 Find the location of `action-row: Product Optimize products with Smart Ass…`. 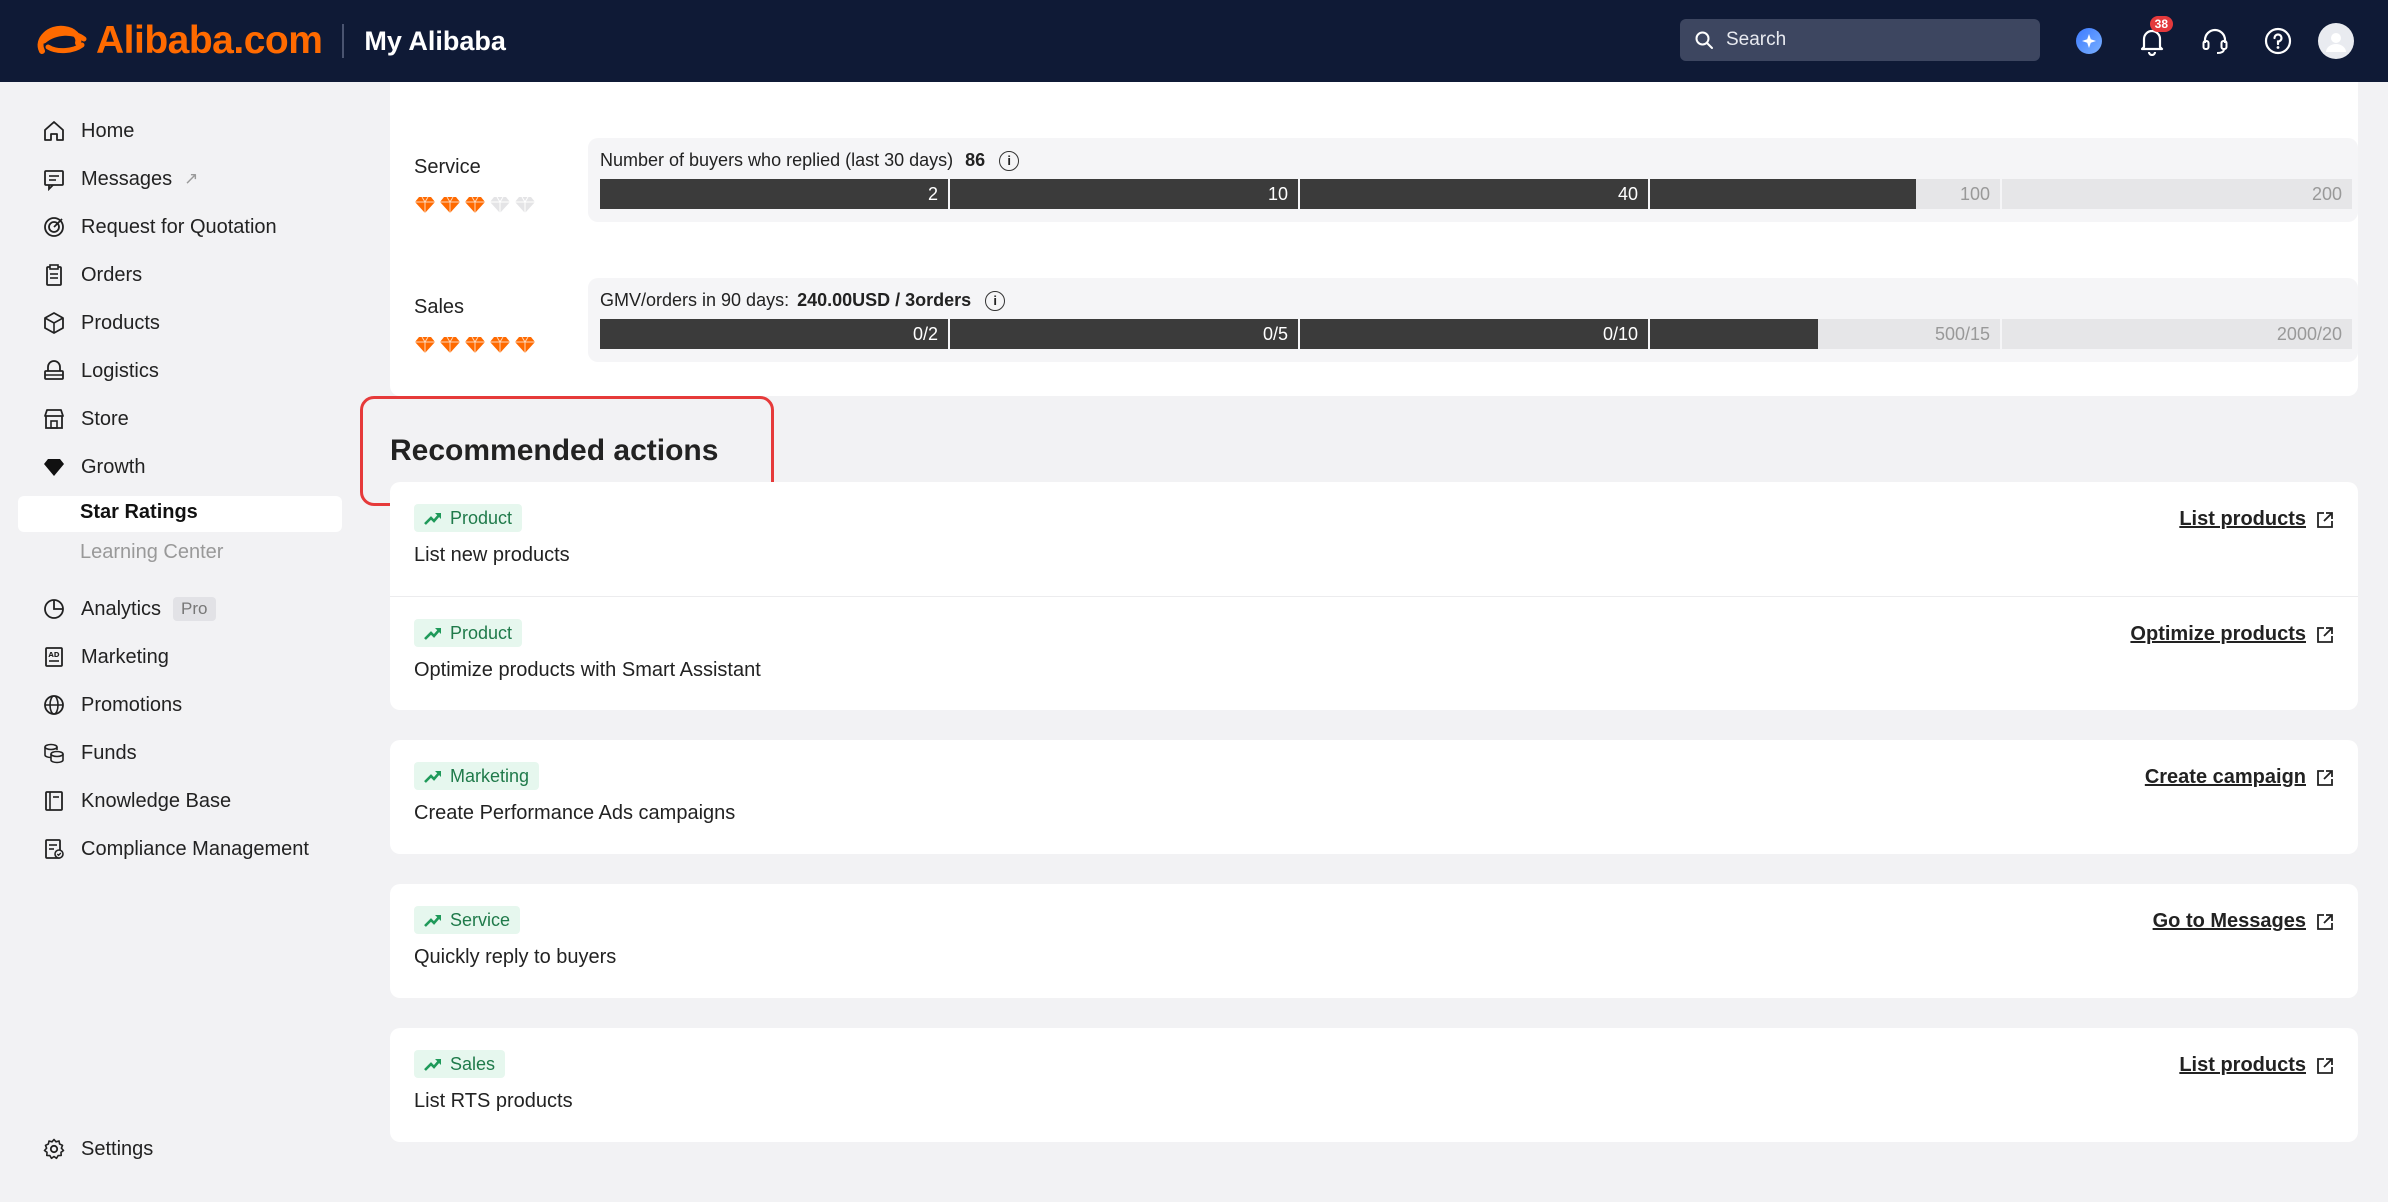

action-row: Product Optimize products with Smart Ass… is located at coordinates (1374, 653).